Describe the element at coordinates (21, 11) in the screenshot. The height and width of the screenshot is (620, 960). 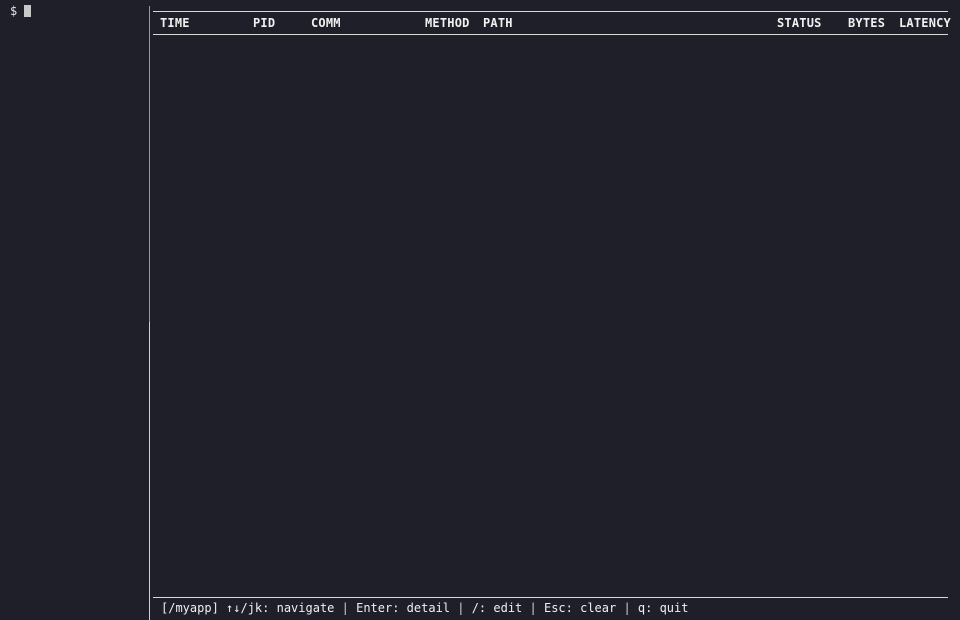
I see `shell-prompt-line: $` at that location.